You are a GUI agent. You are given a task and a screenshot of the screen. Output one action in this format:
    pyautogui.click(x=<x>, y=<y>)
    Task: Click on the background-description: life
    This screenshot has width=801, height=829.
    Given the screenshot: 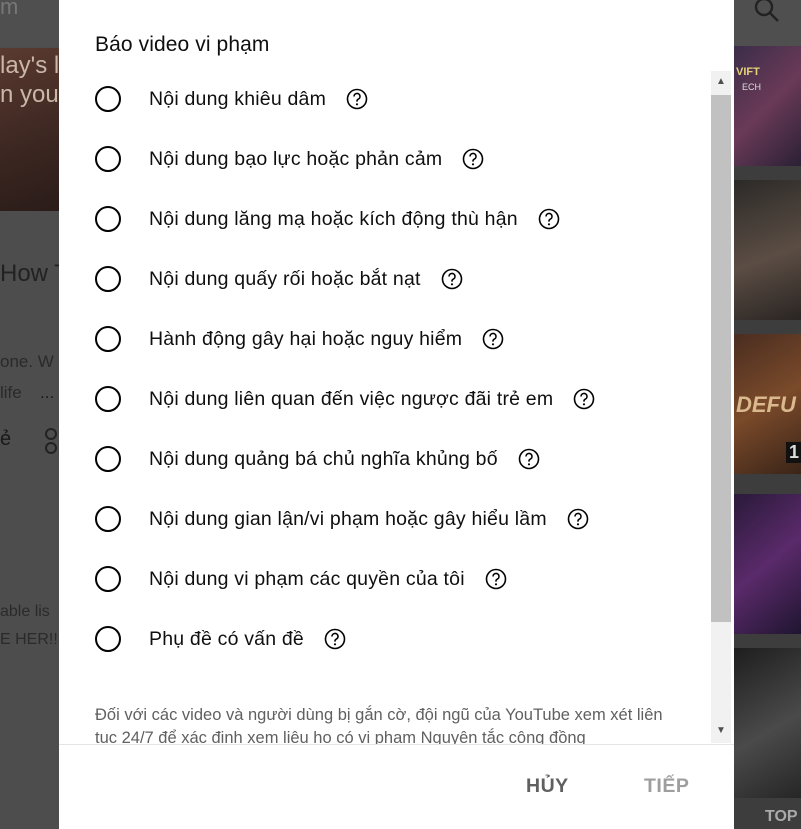 What is the action you would take?
    pyautogui.click(x=11, y=392)
    